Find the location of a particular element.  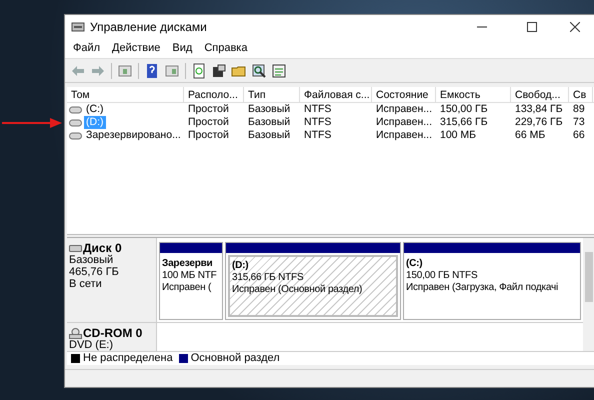

disk-info: DVD (E:) is located at coordinates (91, 345).